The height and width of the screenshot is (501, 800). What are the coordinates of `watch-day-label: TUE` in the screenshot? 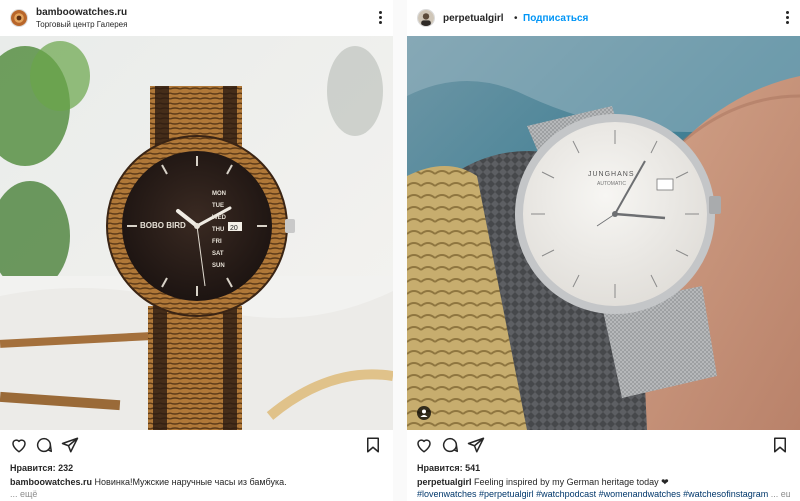 It's located at (218, 206).